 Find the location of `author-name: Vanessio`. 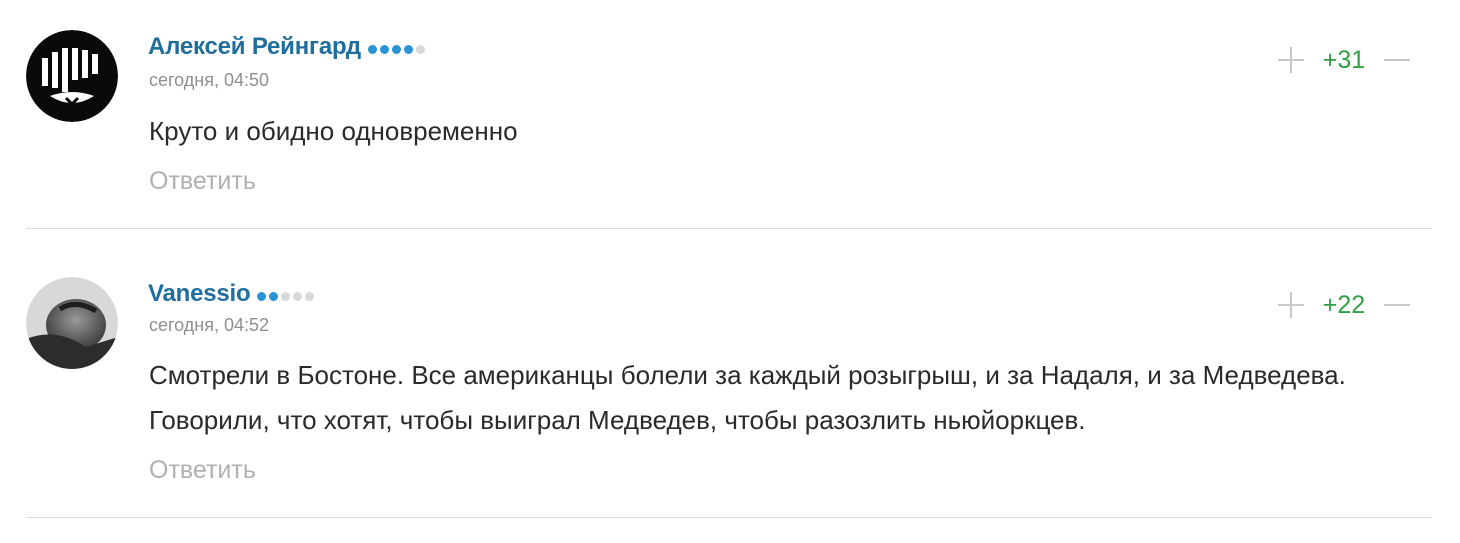

author-name: Vanessio is located at coordinates (199, 294).